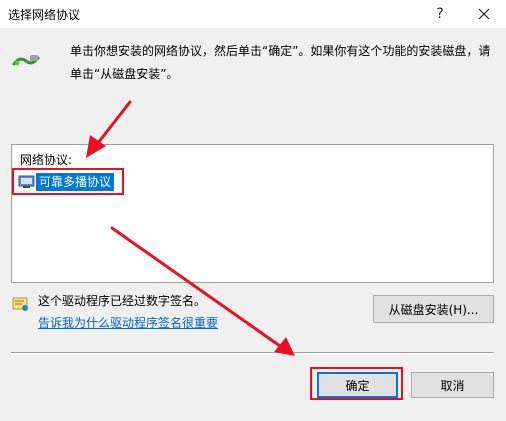 This screenshot has height=421, width=506. Describe the element at coordinates (452, 385) in the screenshot. I see `cancel-button: 取消` at that location.